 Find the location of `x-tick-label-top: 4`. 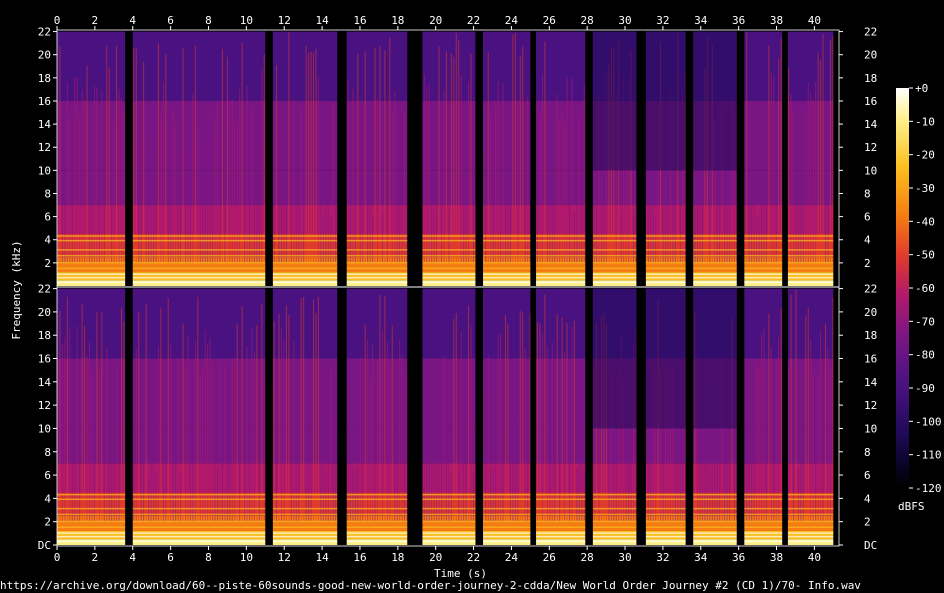

x-tick-label-top: 4 is located at coordinates (132, 20).